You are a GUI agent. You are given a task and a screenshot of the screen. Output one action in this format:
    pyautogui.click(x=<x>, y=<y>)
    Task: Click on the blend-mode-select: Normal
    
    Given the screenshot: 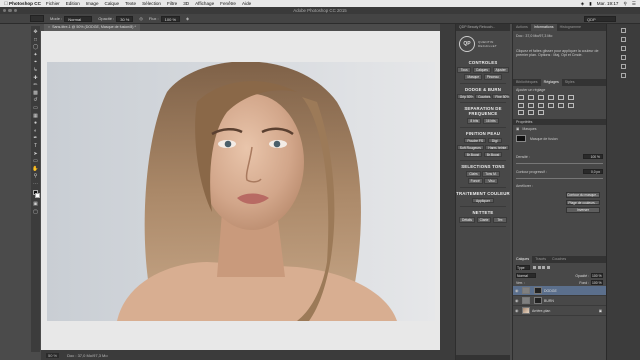 What is the action you would take?
    pyautogui.click(x=526, y=275)
    